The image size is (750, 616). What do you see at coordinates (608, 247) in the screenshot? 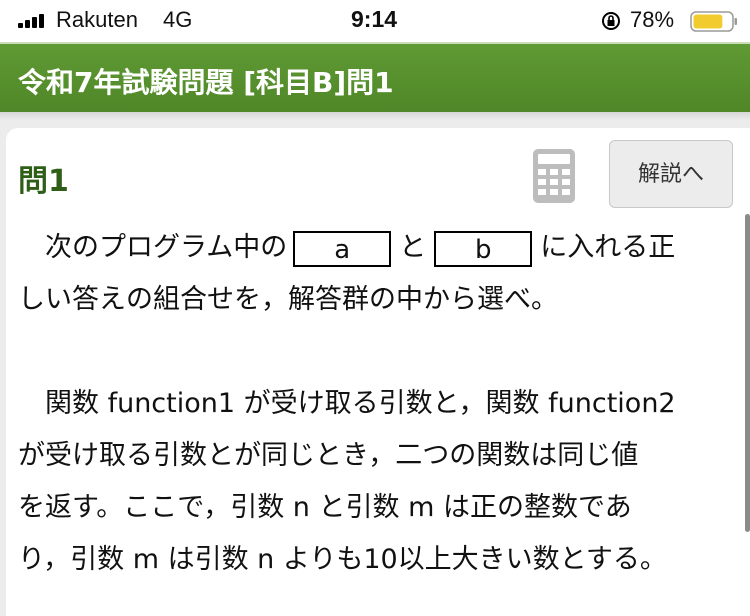
I see `para1-text-post: に入れる正` at bounding box center [608, 247].